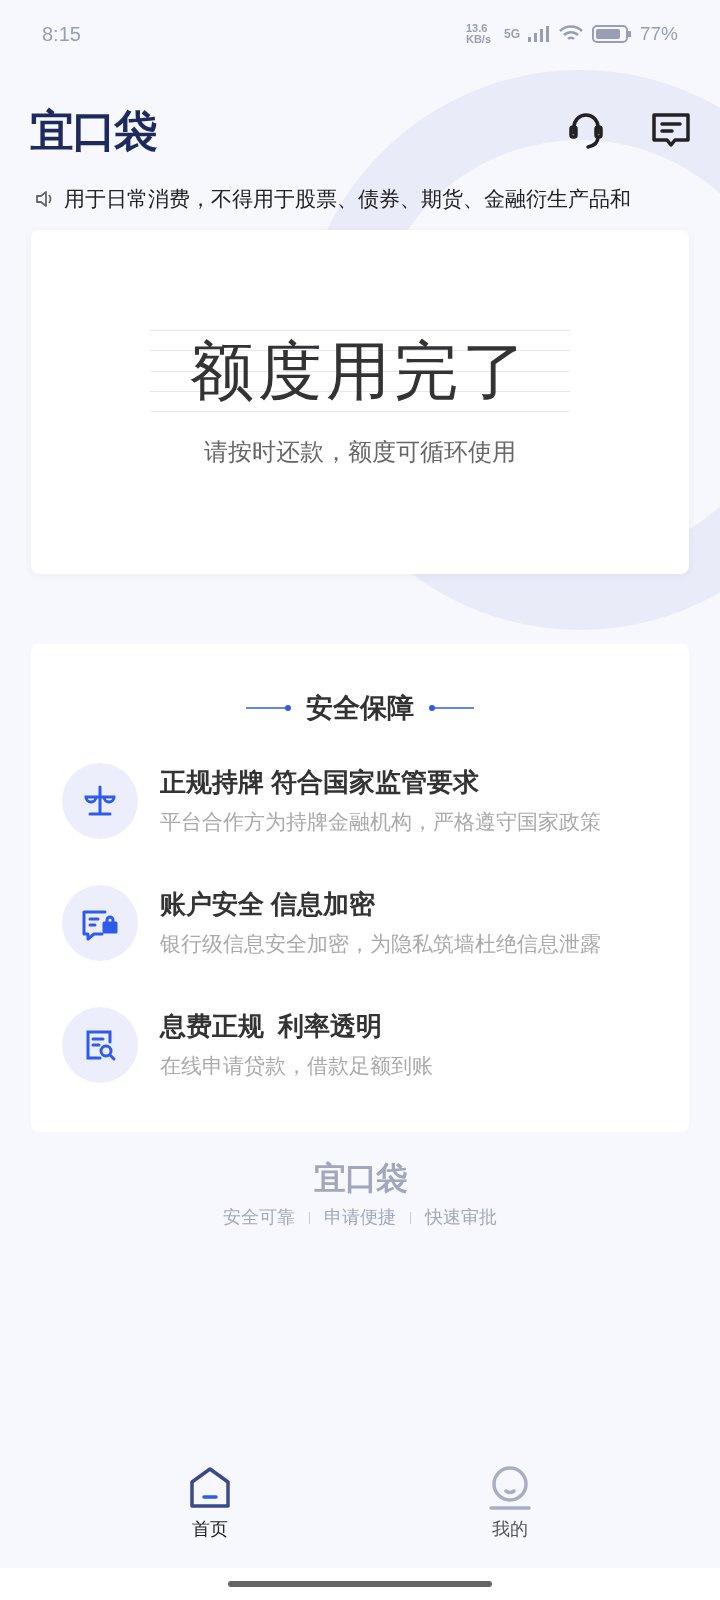 The height and width of the screenshot is (1600, 720). I want to click on notice-text: 用于日常消费，不得用于股票、债券、期货、金融衍生产品和, so click(347, 199).